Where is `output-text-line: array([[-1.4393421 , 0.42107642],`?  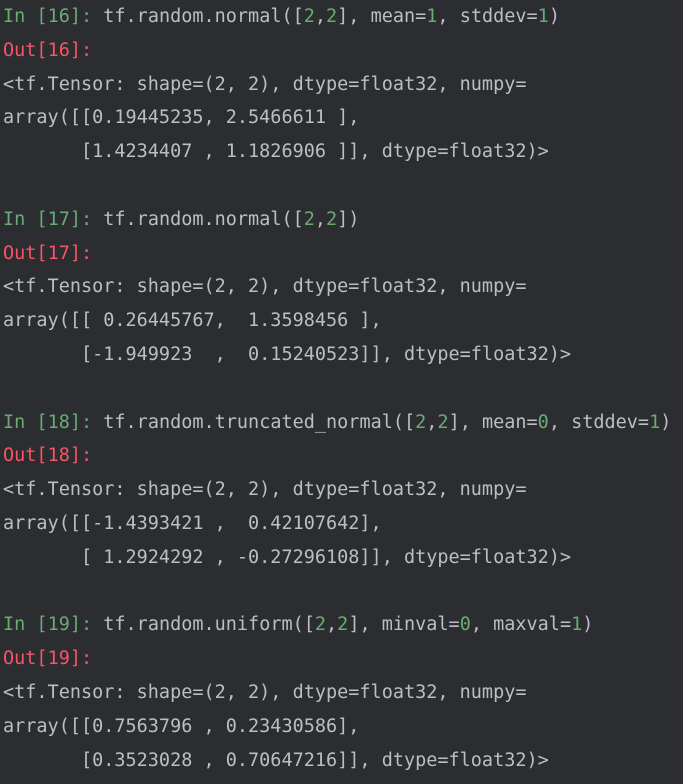
output-text-line: array([[-1.4393421 , 0.42107642], is located at coordinates (192, 524).